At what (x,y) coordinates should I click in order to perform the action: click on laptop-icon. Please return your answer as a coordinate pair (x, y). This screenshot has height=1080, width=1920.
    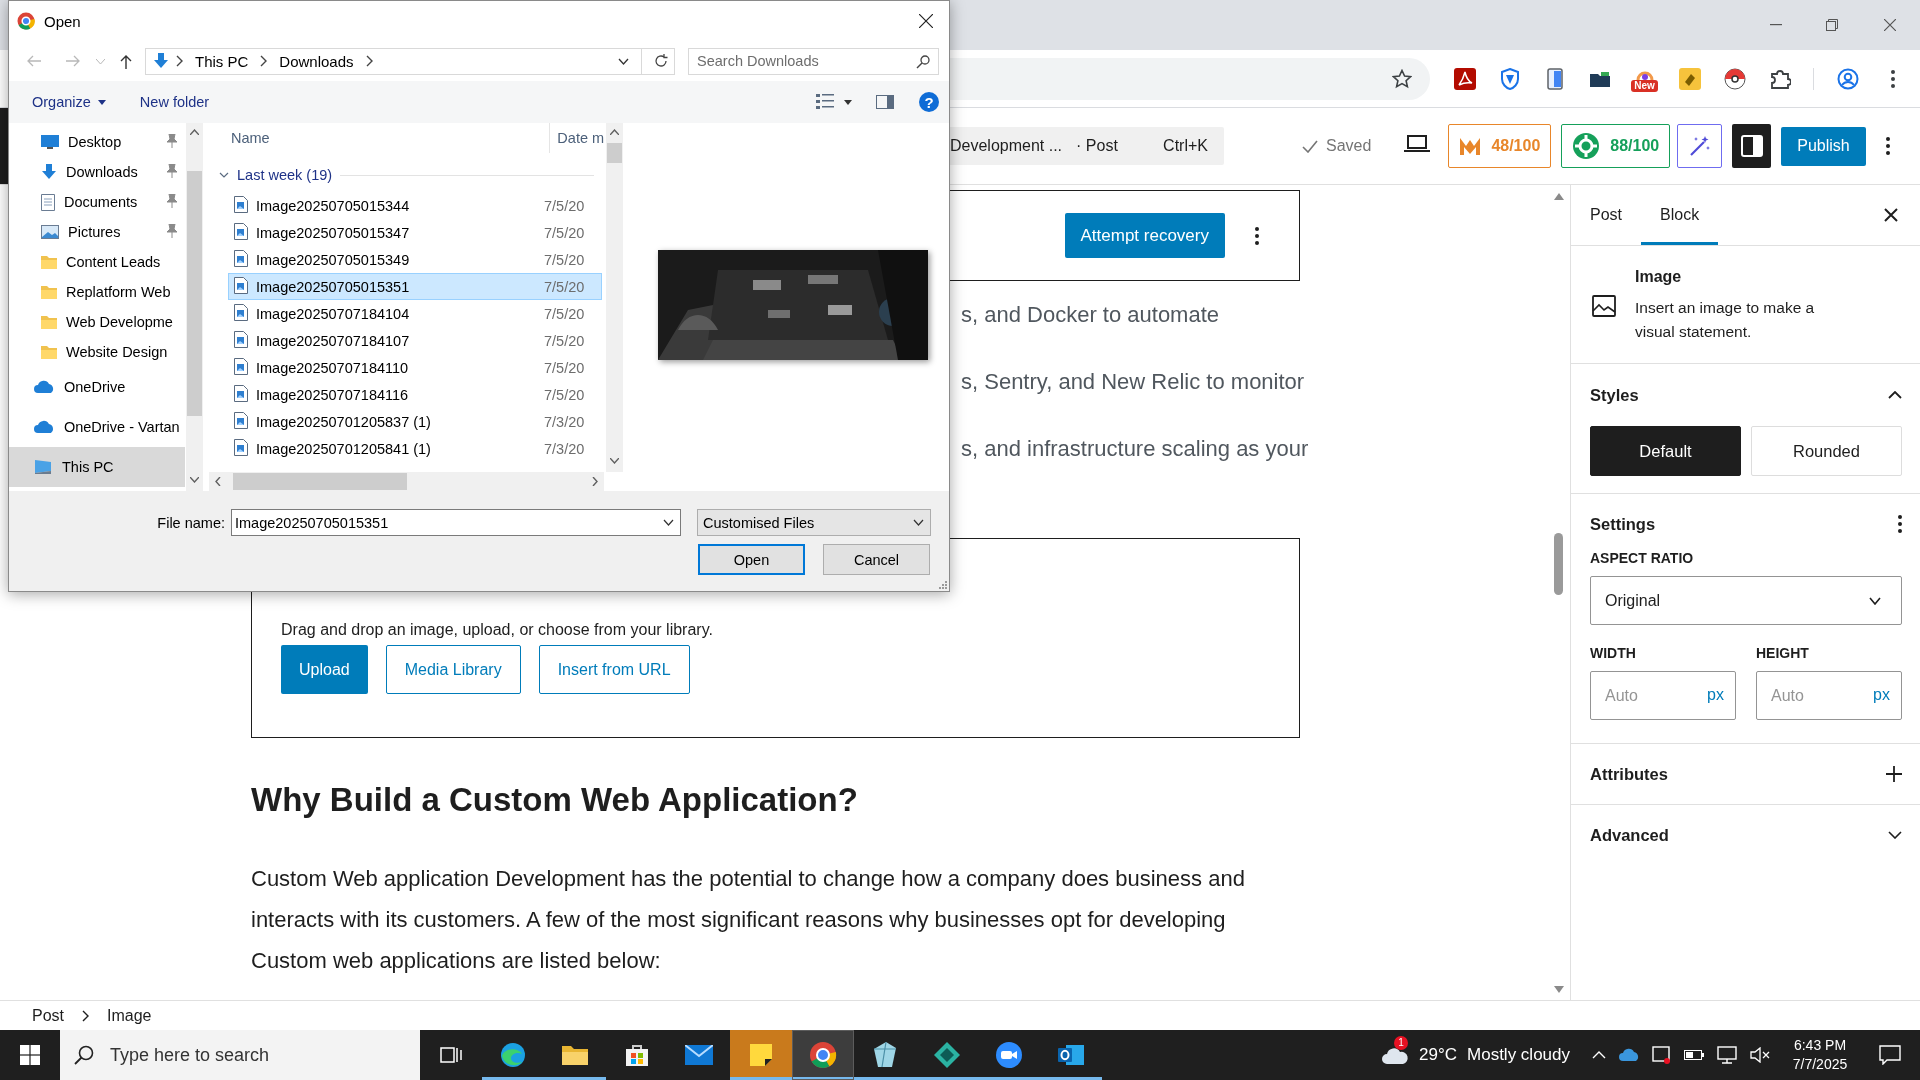
    Looking at the image, I should click on (1417, 144).